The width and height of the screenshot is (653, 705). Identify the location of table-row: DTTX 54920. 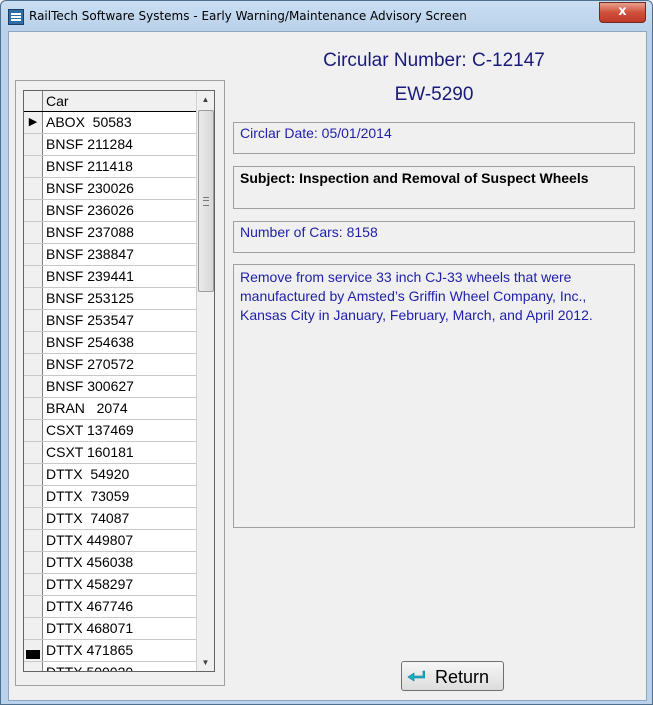
(110, 475).